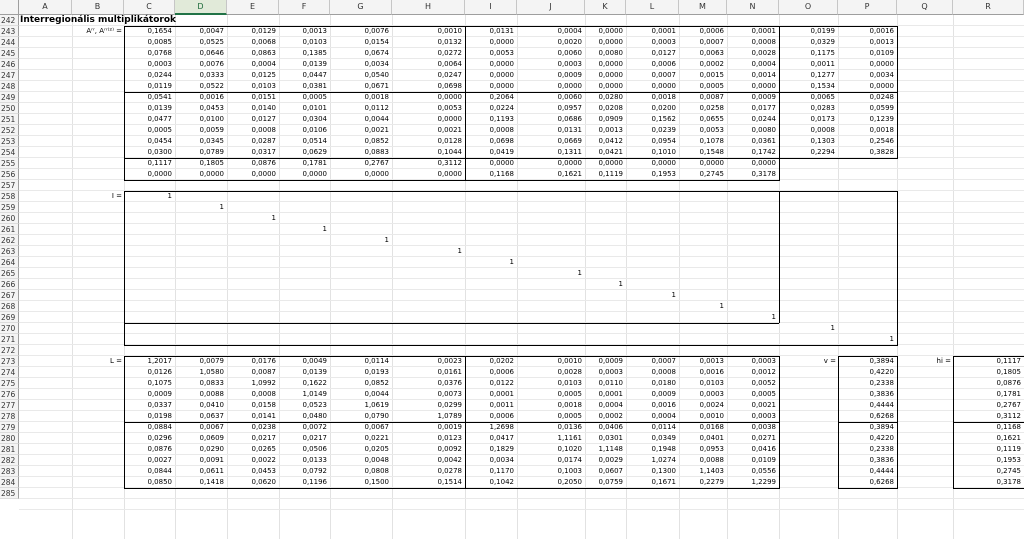  What do you see at coordinates (149, 163) in the screenshot?
I see `a-matrix-cell: 0,1117` at bounding box center [149, 163].